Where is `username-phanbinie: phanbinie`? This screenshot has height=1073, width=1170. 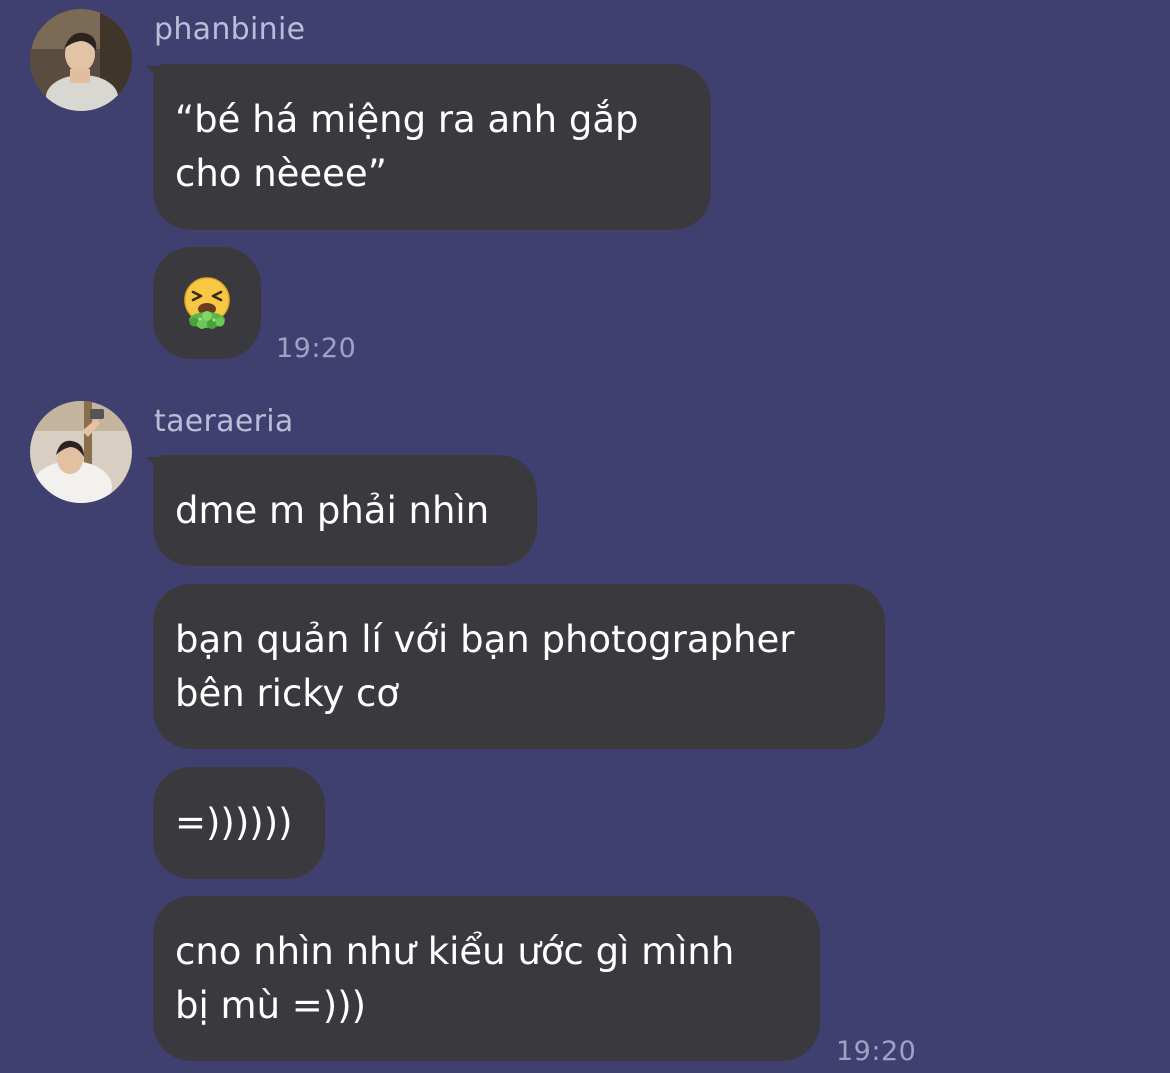
username-phanbinie: phanbinie is located at coordinates (229, 30).